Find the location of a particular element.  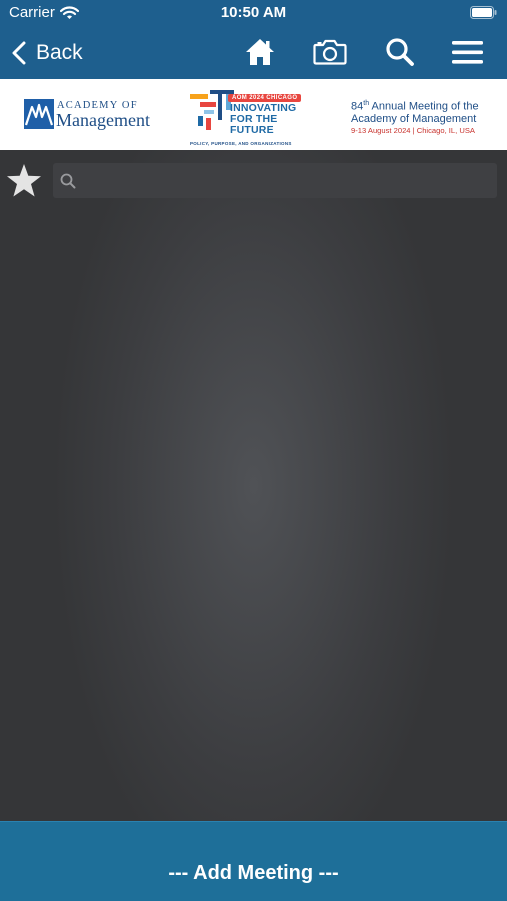

conference-logo-tag: AOM 2024 CHICAGO is located at coordinates (265, 98).